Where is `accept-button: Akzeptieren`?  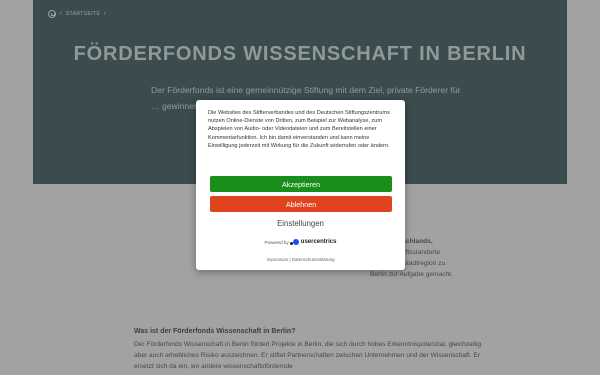 accept-button: Akzeptieren is located at coordinates (301, 184).